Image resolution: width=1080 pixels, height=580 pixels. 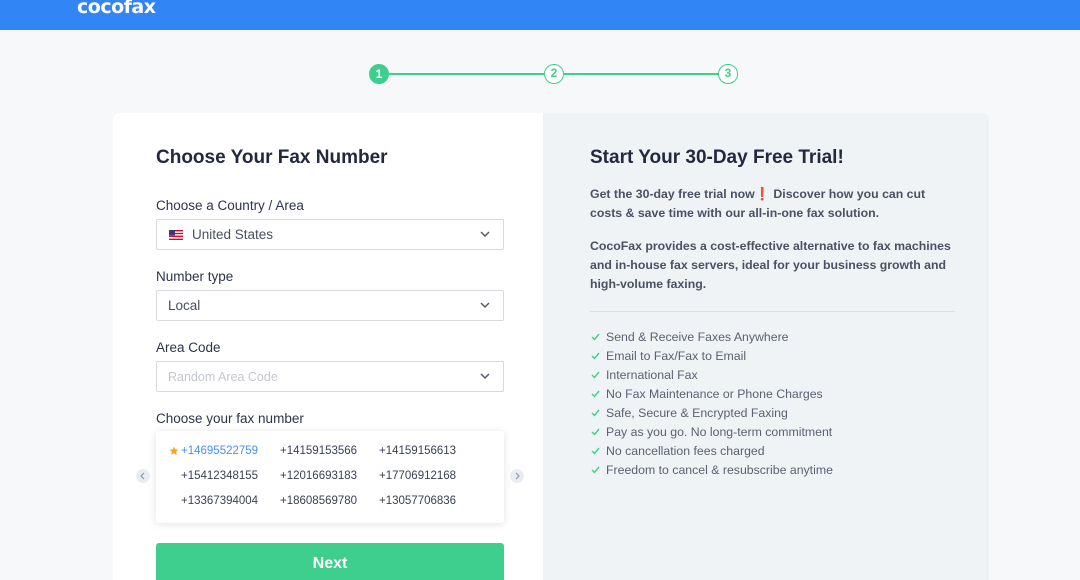 What do you see at coordinates (195, 276) in the screenshot?
I see `number-type-label: Number type` at bounding box center [195, 276].